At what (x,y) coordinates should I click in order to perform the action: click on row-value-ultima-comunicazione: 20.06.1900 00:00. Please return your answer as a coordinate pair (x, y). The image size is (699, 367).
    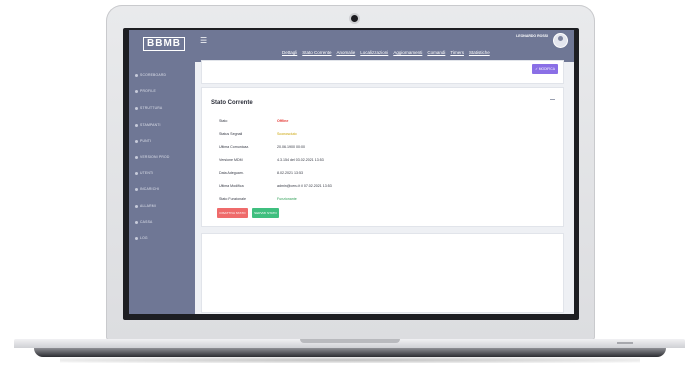
    Looking at the image, I should click on (291, 147).